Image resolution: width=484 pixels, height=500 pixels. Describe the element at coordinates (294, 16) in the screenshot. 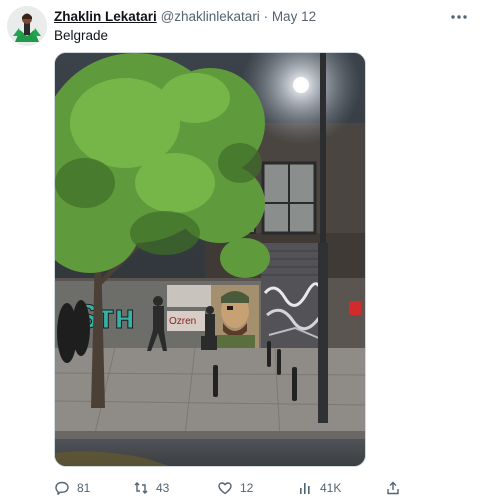

I see `tweet-date: May 12` at that location.